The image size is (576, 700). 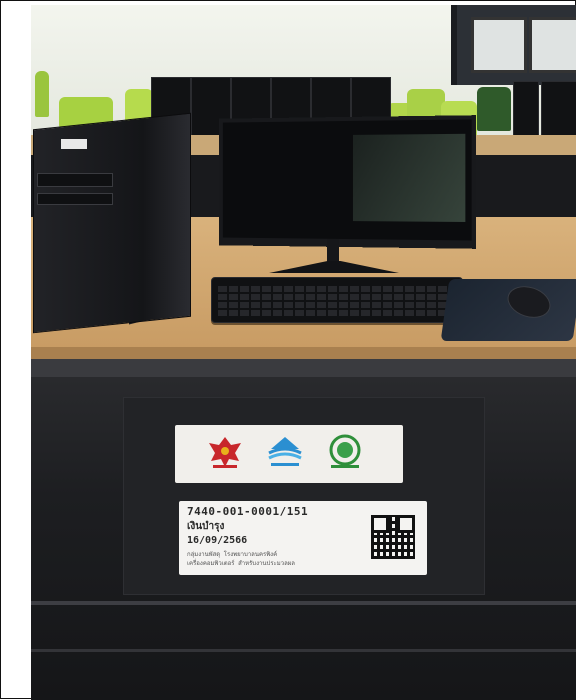 I want to click on desk-edge, so click(x=303, y=353).